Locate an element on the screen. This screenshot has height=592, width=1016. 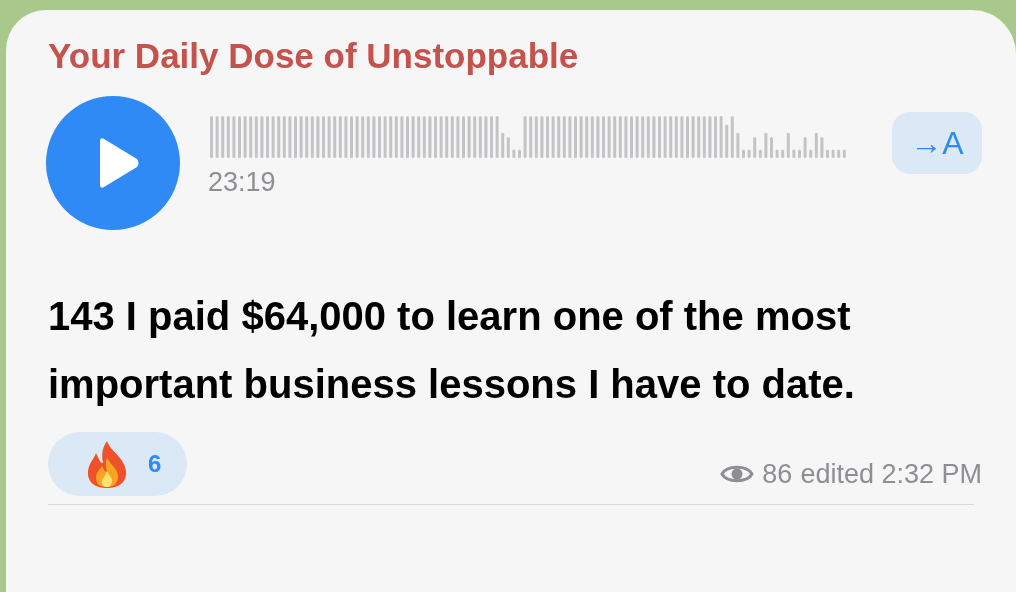
reaction-chip: 6 is located at coordinates (118, 464).